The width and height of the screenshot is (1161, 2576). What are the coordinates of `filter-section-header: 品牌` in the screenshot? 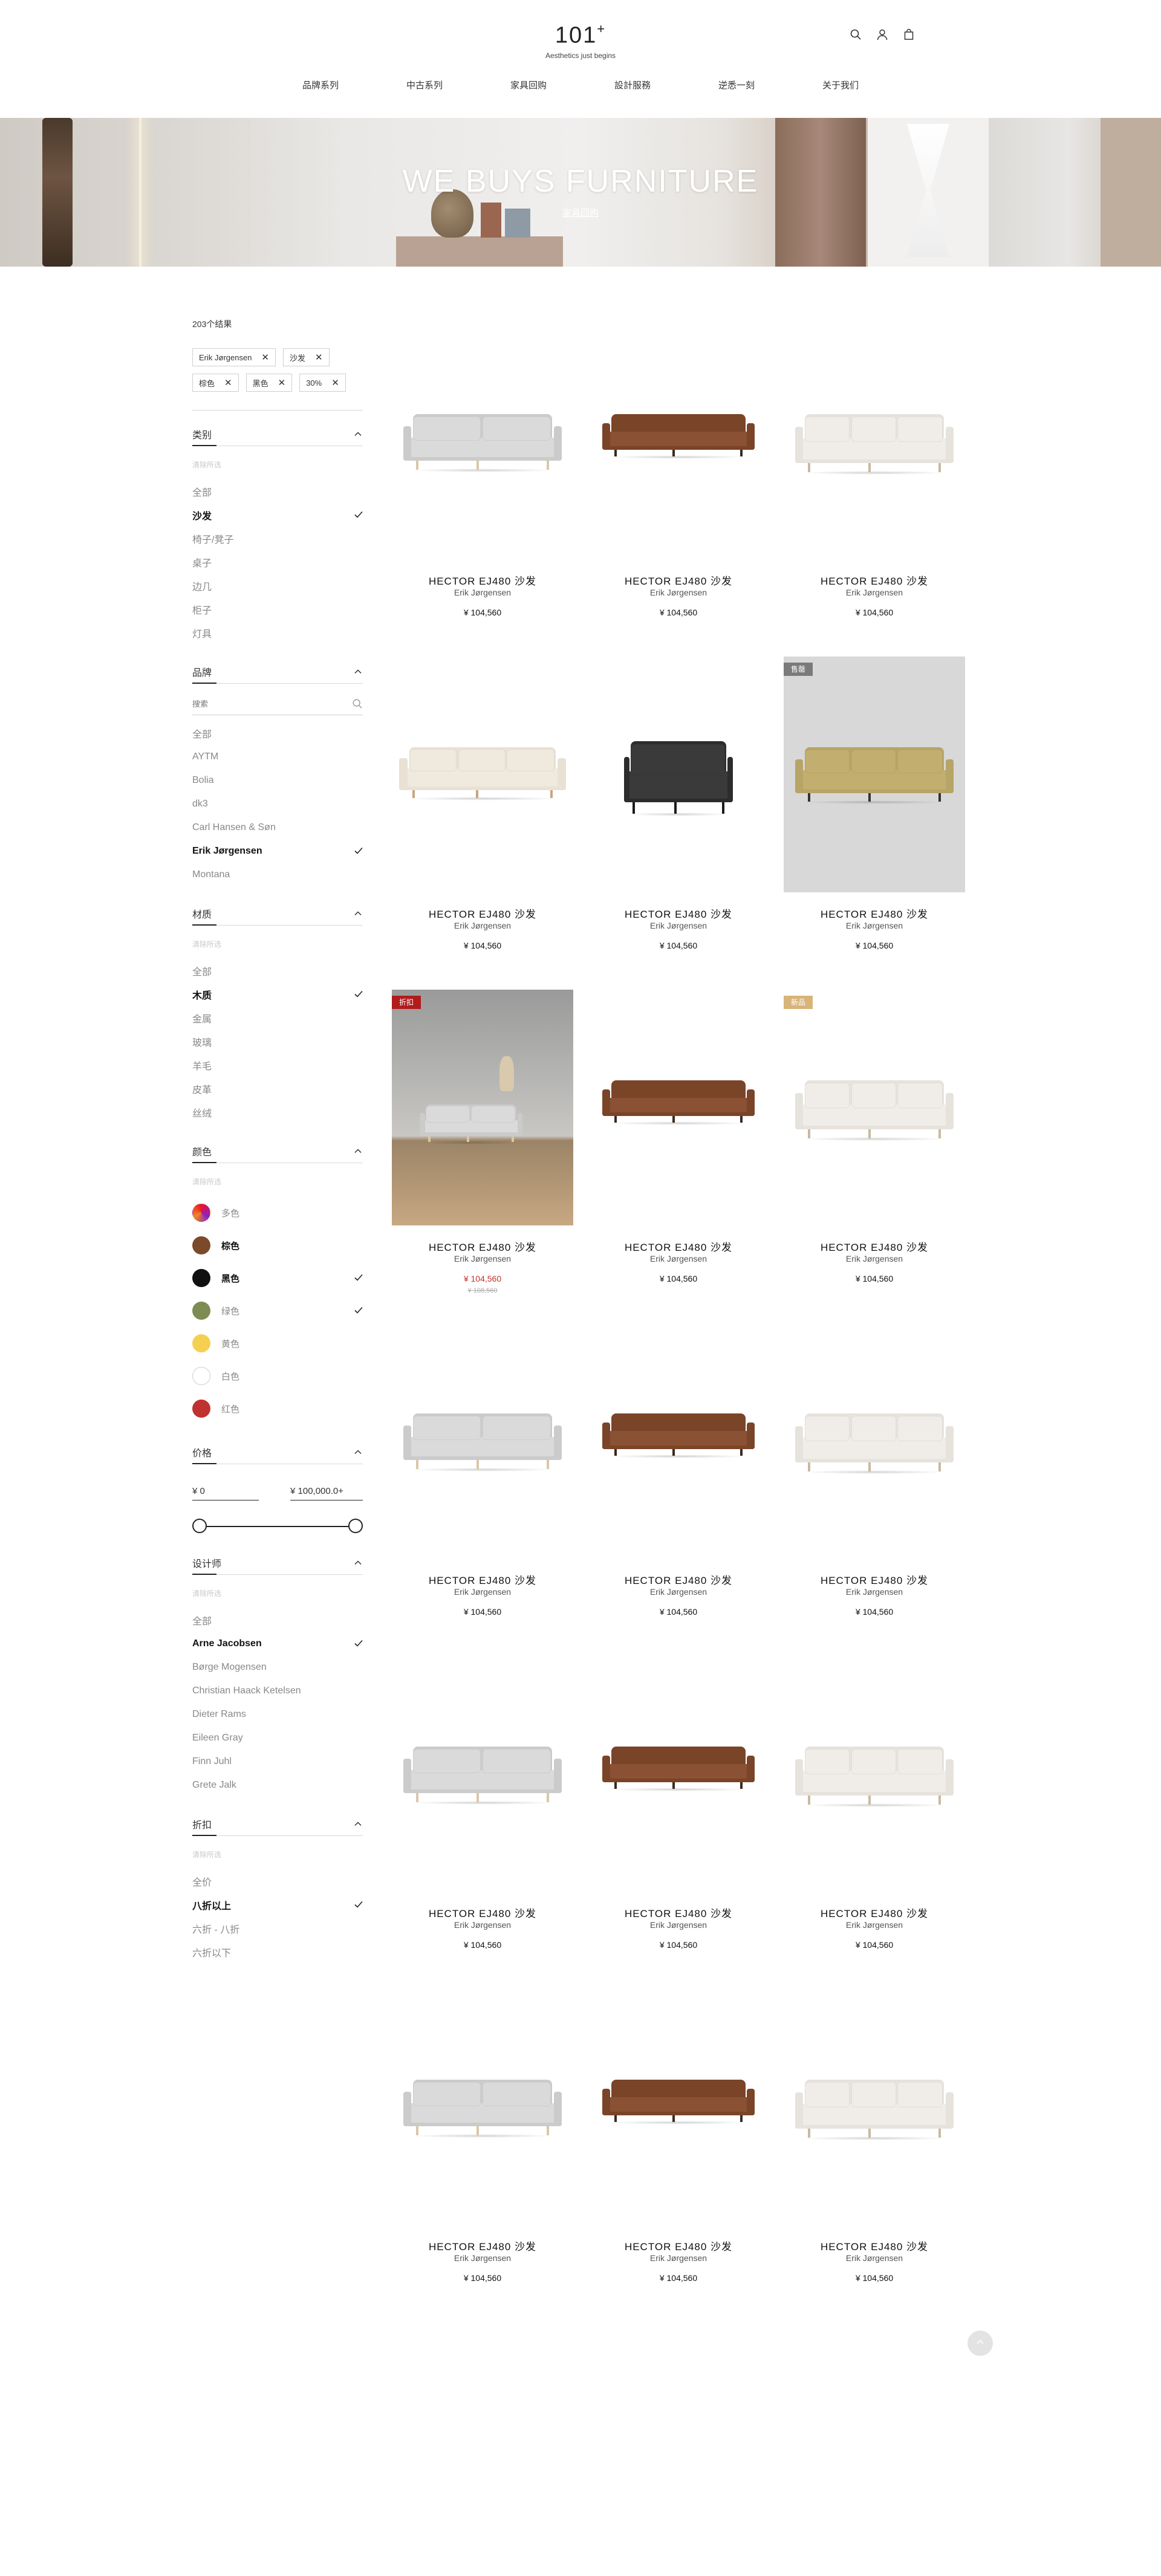 It's located at (277, 671).